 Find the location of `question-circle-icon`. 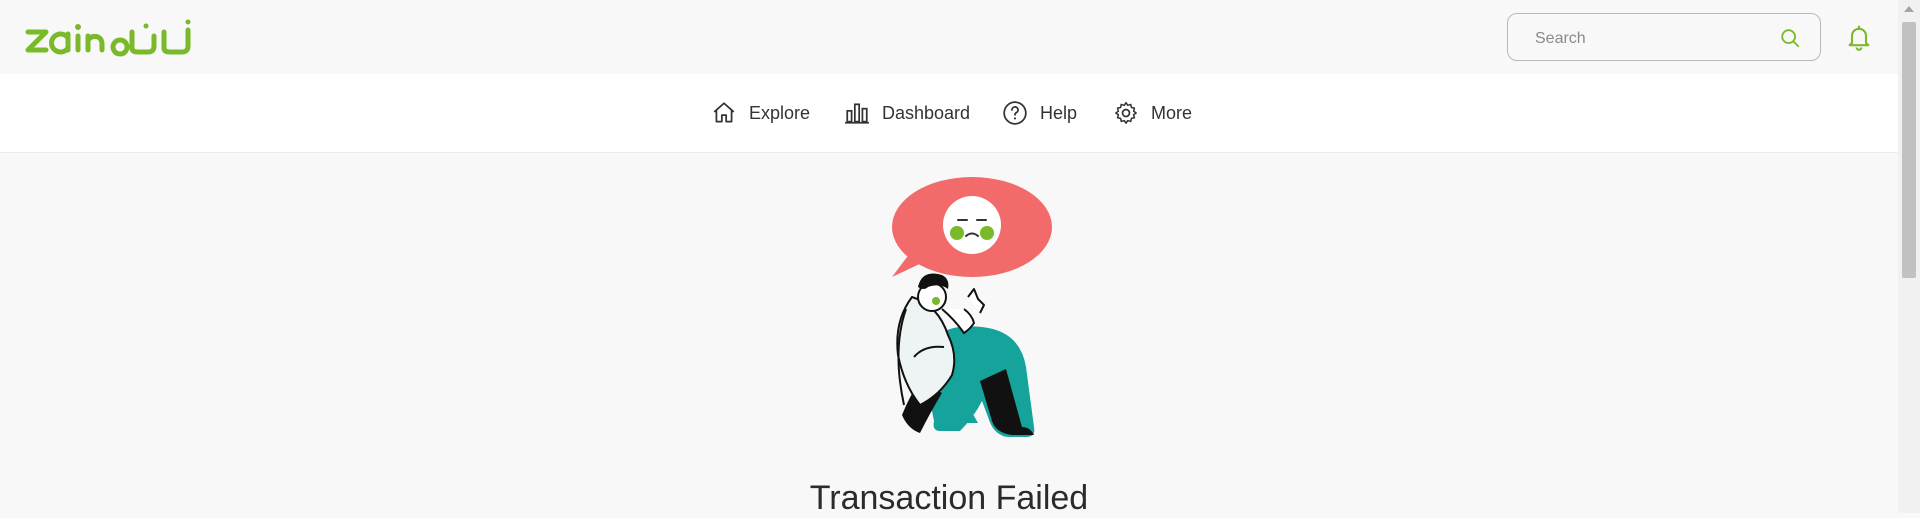

question-circle-icon is located at coordinates (1015, 113).